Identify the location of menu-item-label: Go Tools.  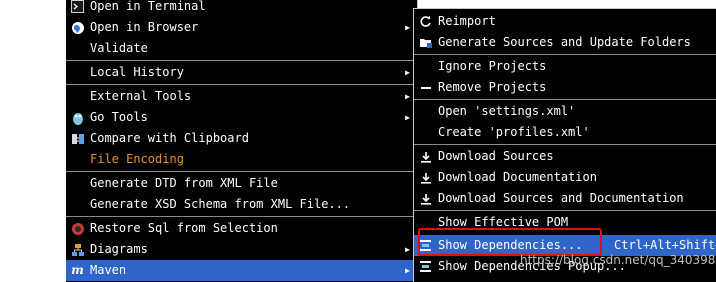
(119, 117).